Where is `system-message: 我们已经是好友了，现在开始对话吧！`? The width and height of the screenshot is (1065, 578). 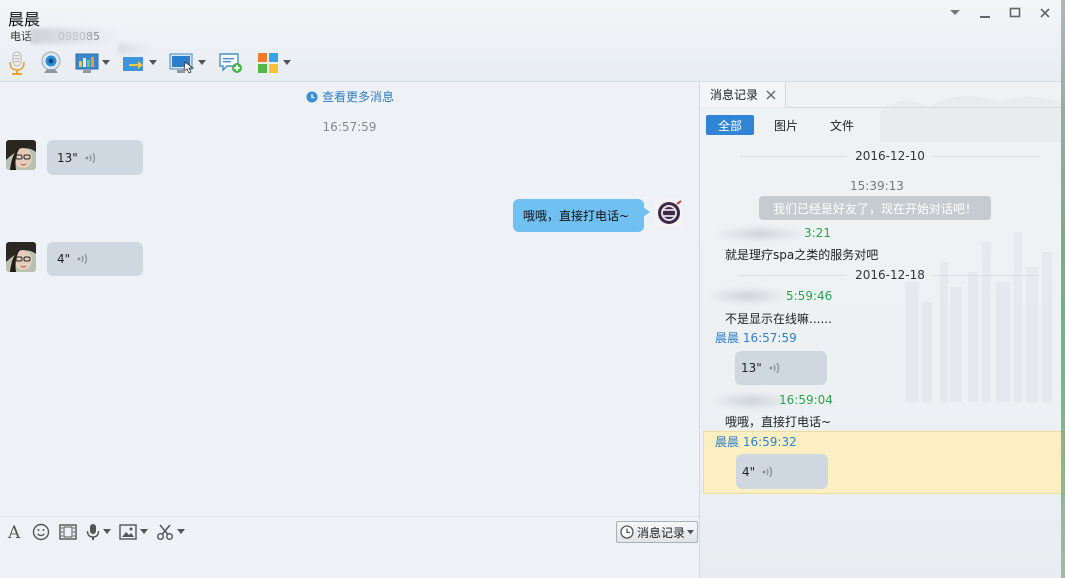
system-message: 我们已经是好友了，现在开始对话吧！ is located at coordinates (875, 208).